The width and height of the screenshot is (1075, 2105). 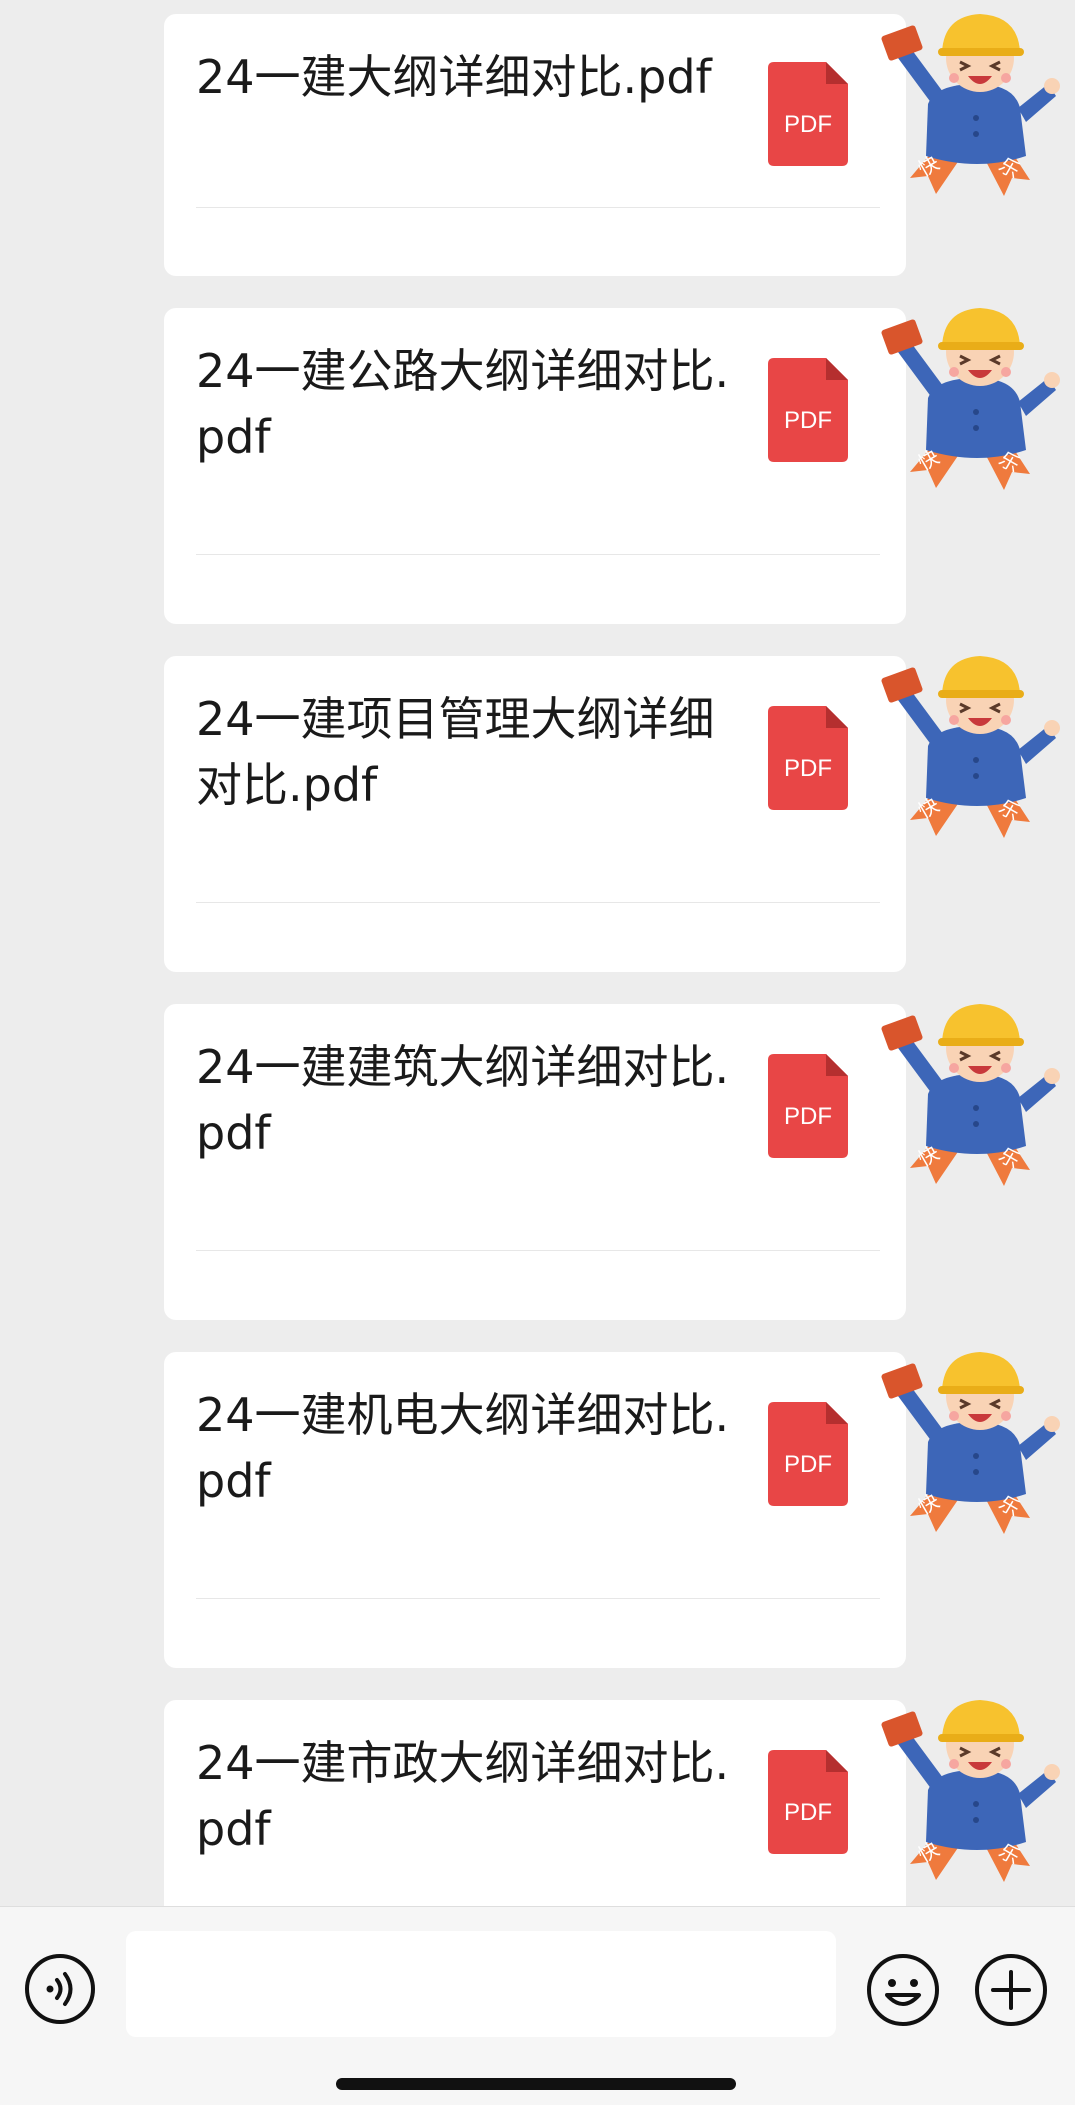 What do you see at coordinates (463, 1796) in the screenshot?
I see `file-name: 24一建市政大纲详细对比.pdf` at bounding box center [463, 1796].